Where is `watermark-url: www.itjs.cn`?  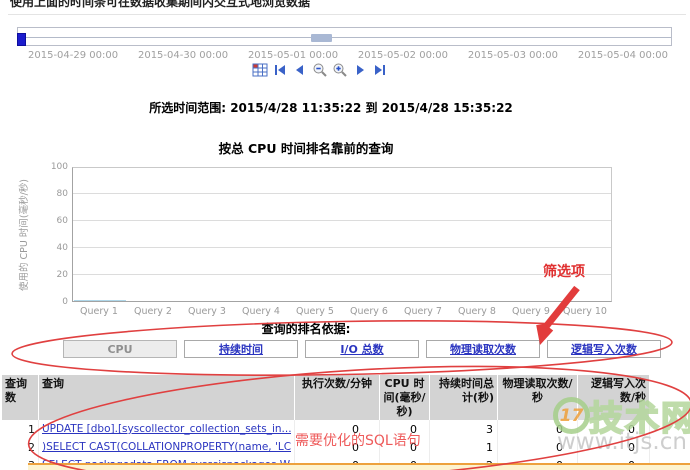
watermark-url: www.itjs.cn is located at coordinates (622, 442).